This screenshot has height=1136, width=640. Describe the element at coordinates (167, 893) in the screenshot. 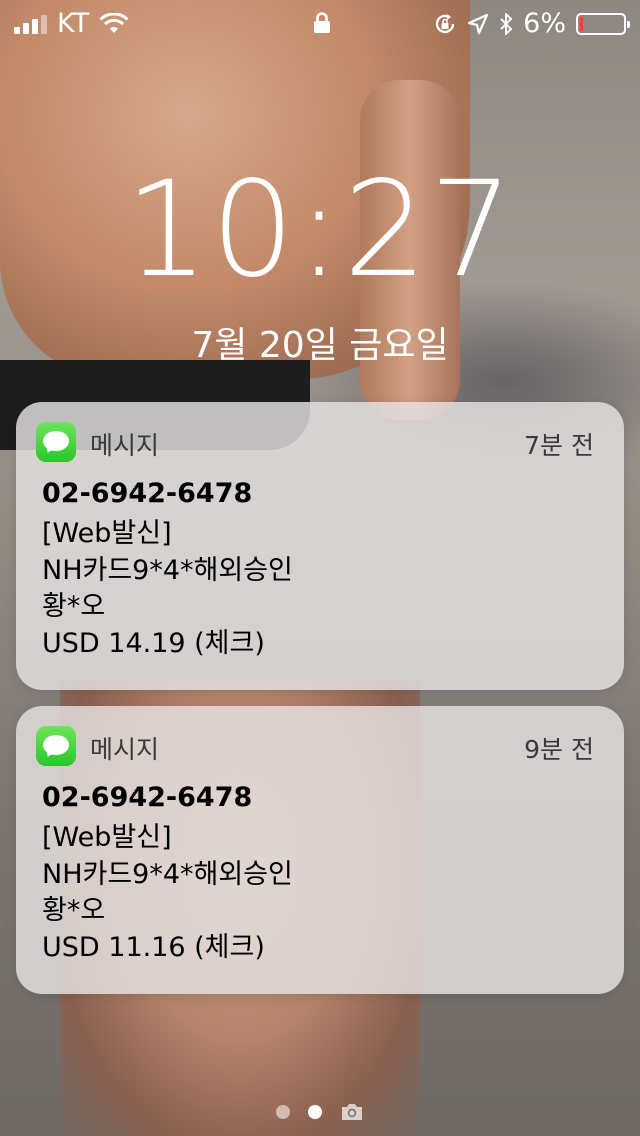

I see `notification-body: [Web발신] NH카드9*4*해외승인 황*오 USD 11.16 (체크)` at that location.